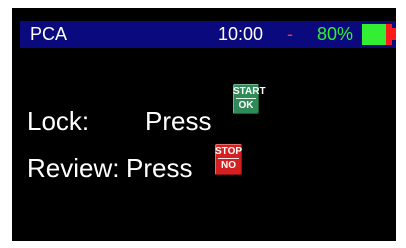 The image size is (406, 248). I want to click on battery-fill, so click(374, 34).